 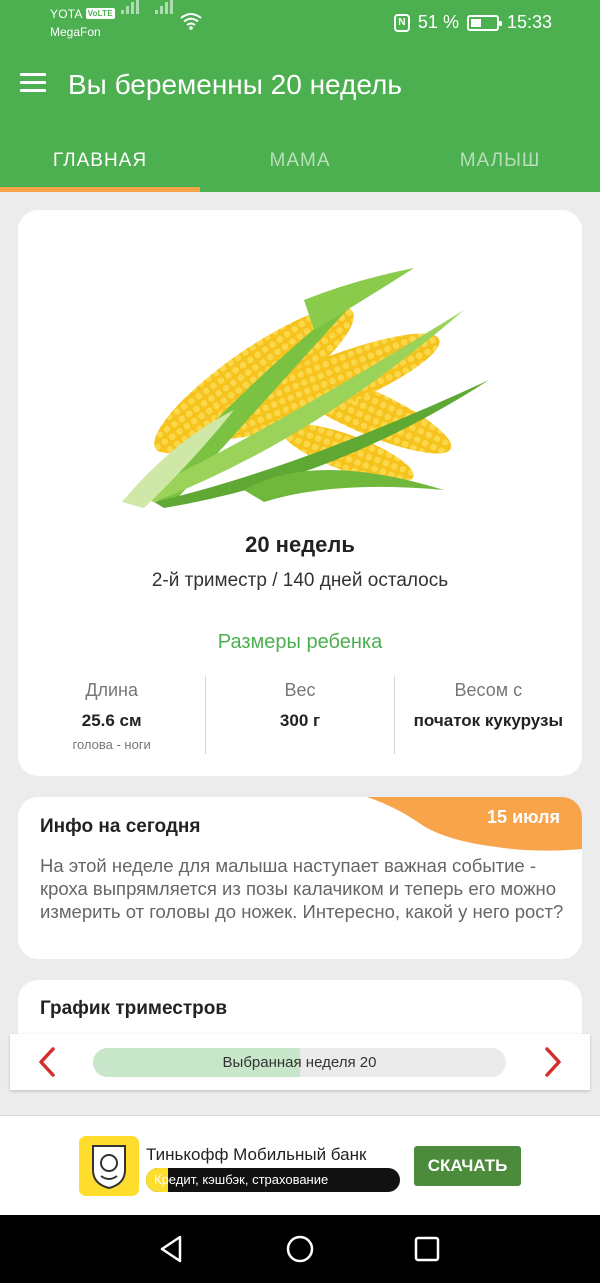 I want to click on stat-length: Длина 25.6 см голова - ноги, so click(x=111, y=715).